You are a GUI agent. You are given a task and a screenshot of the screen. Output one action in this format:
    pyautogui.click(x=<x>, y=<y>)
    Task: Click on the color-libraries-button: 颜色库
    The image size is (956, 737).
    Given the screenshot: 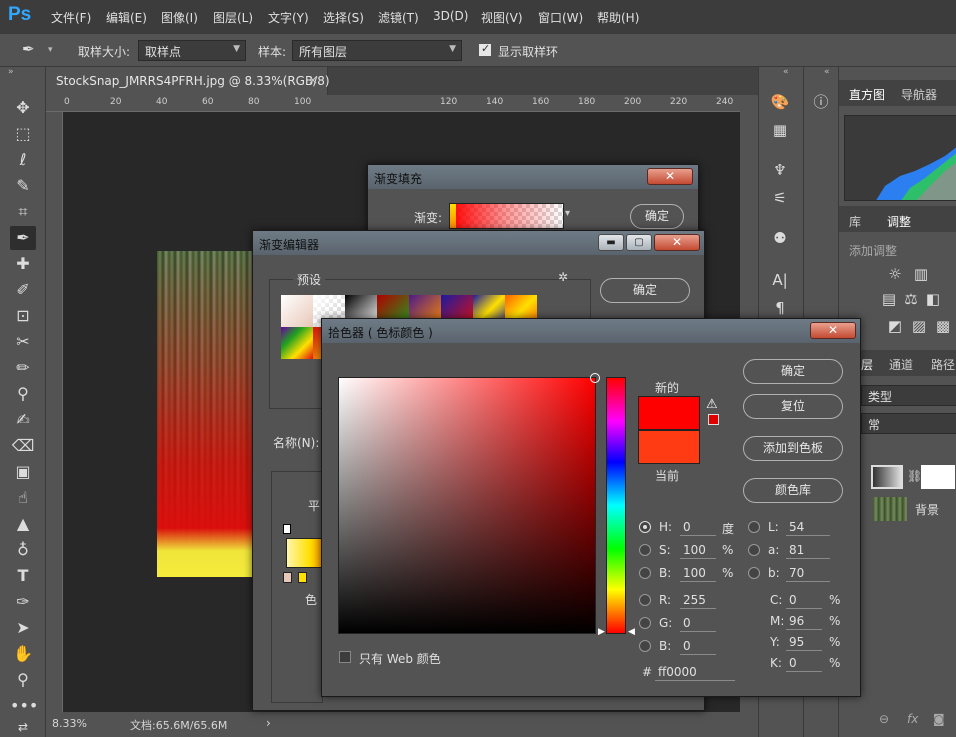 What is the action you would take?
    pyautogui.click(x=793, y=490)
    